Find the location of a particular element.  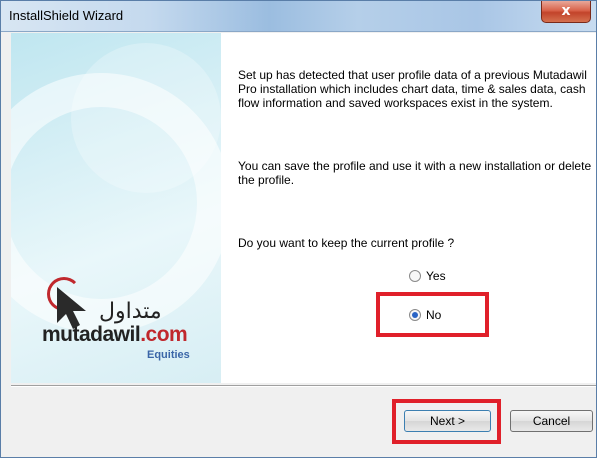

cancel-button: Cancel is located at coordinates (551, 421).